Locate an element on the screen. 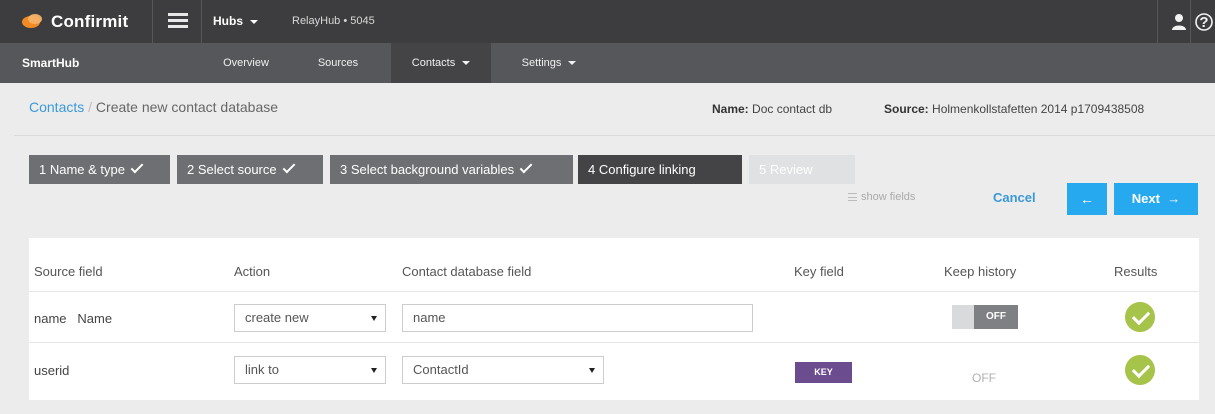 Image resolution: width=1215 pixels, height=414 pixels. cancel-button: Cancel is located at coordinates (1014, 197).